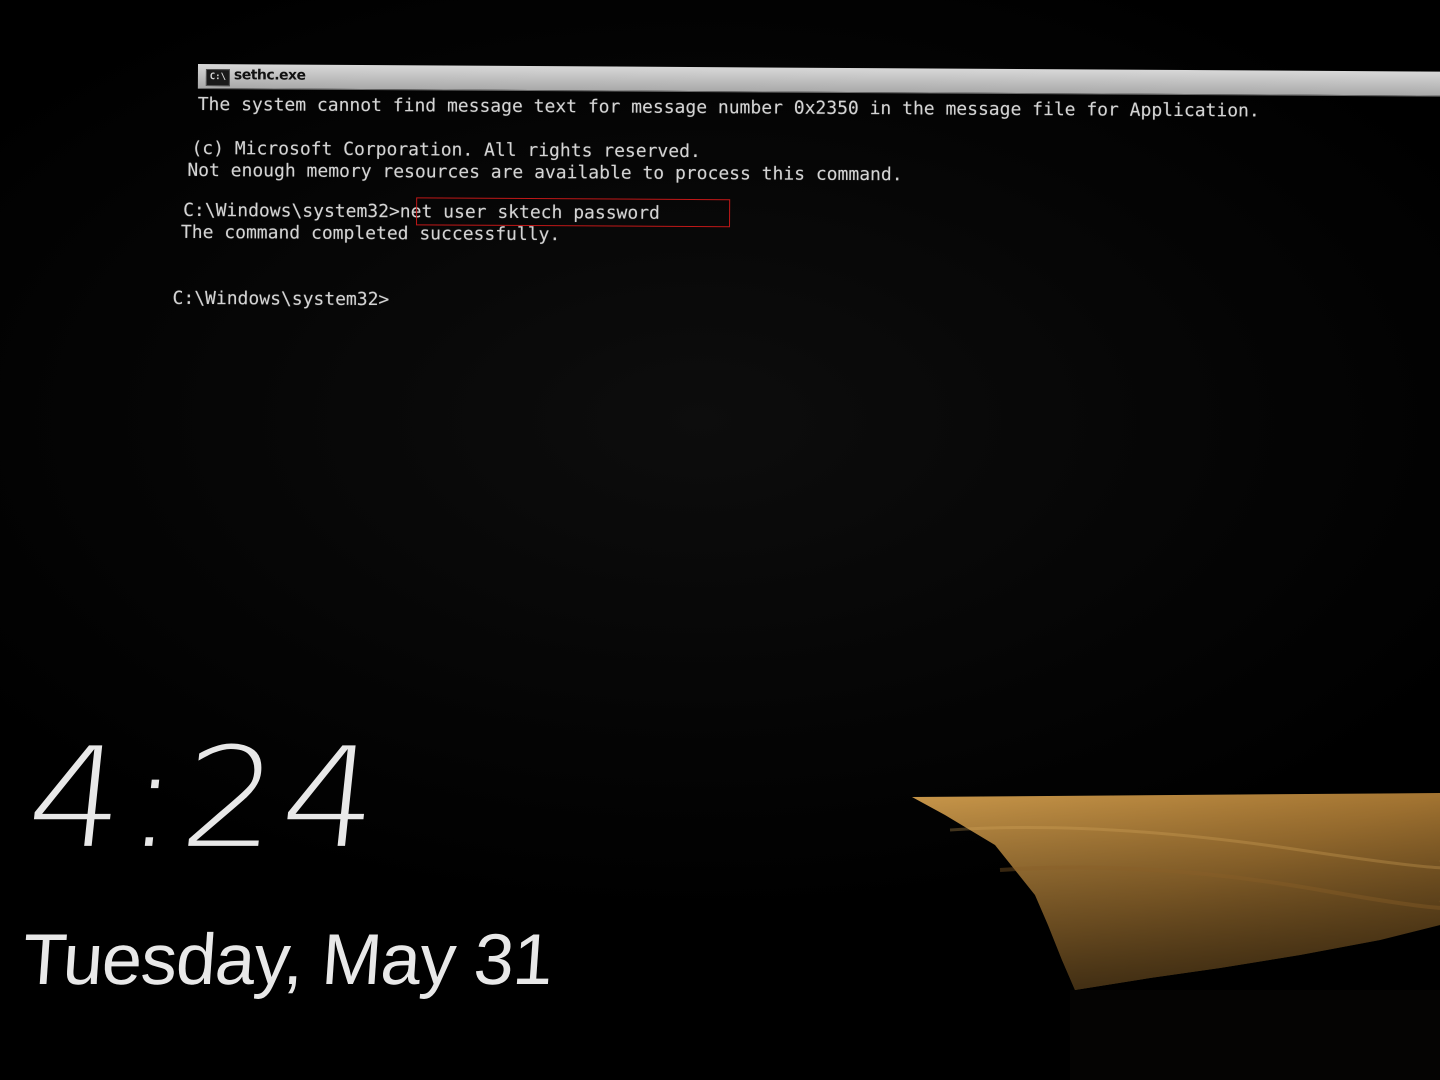  Describe the element at coordinates (269, 75) in the screenshot. I see `console-title: sethc.exe` at that location.